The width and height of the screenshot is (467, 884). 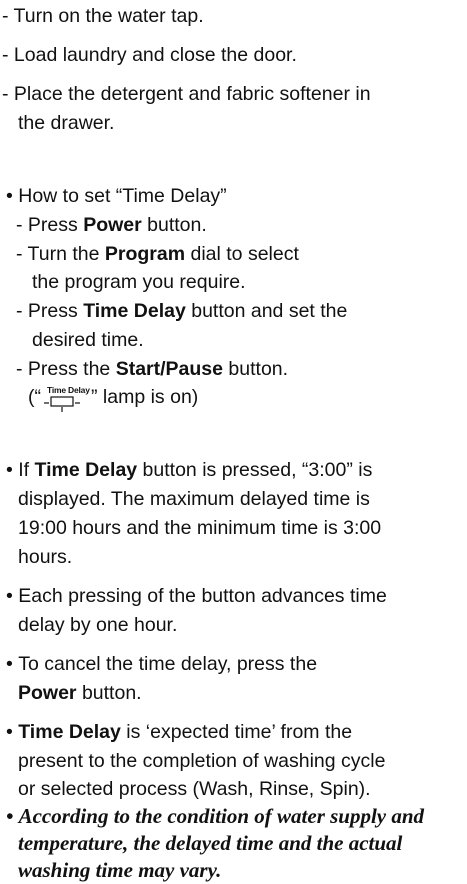 I want to click on note-line: or selected process (Wash, Rinse, Spin)., so click(x=194, y=789).